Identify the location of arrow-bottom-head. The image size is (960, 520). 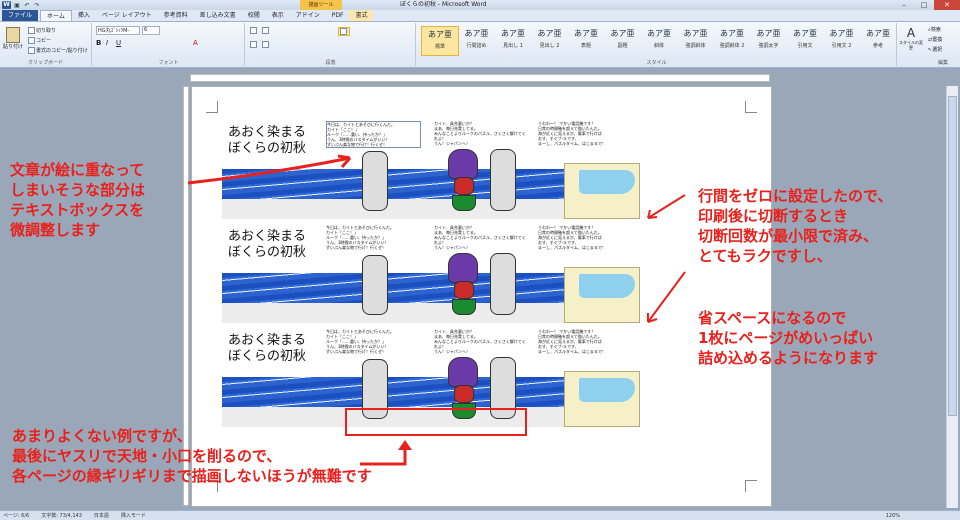
(405, 445).